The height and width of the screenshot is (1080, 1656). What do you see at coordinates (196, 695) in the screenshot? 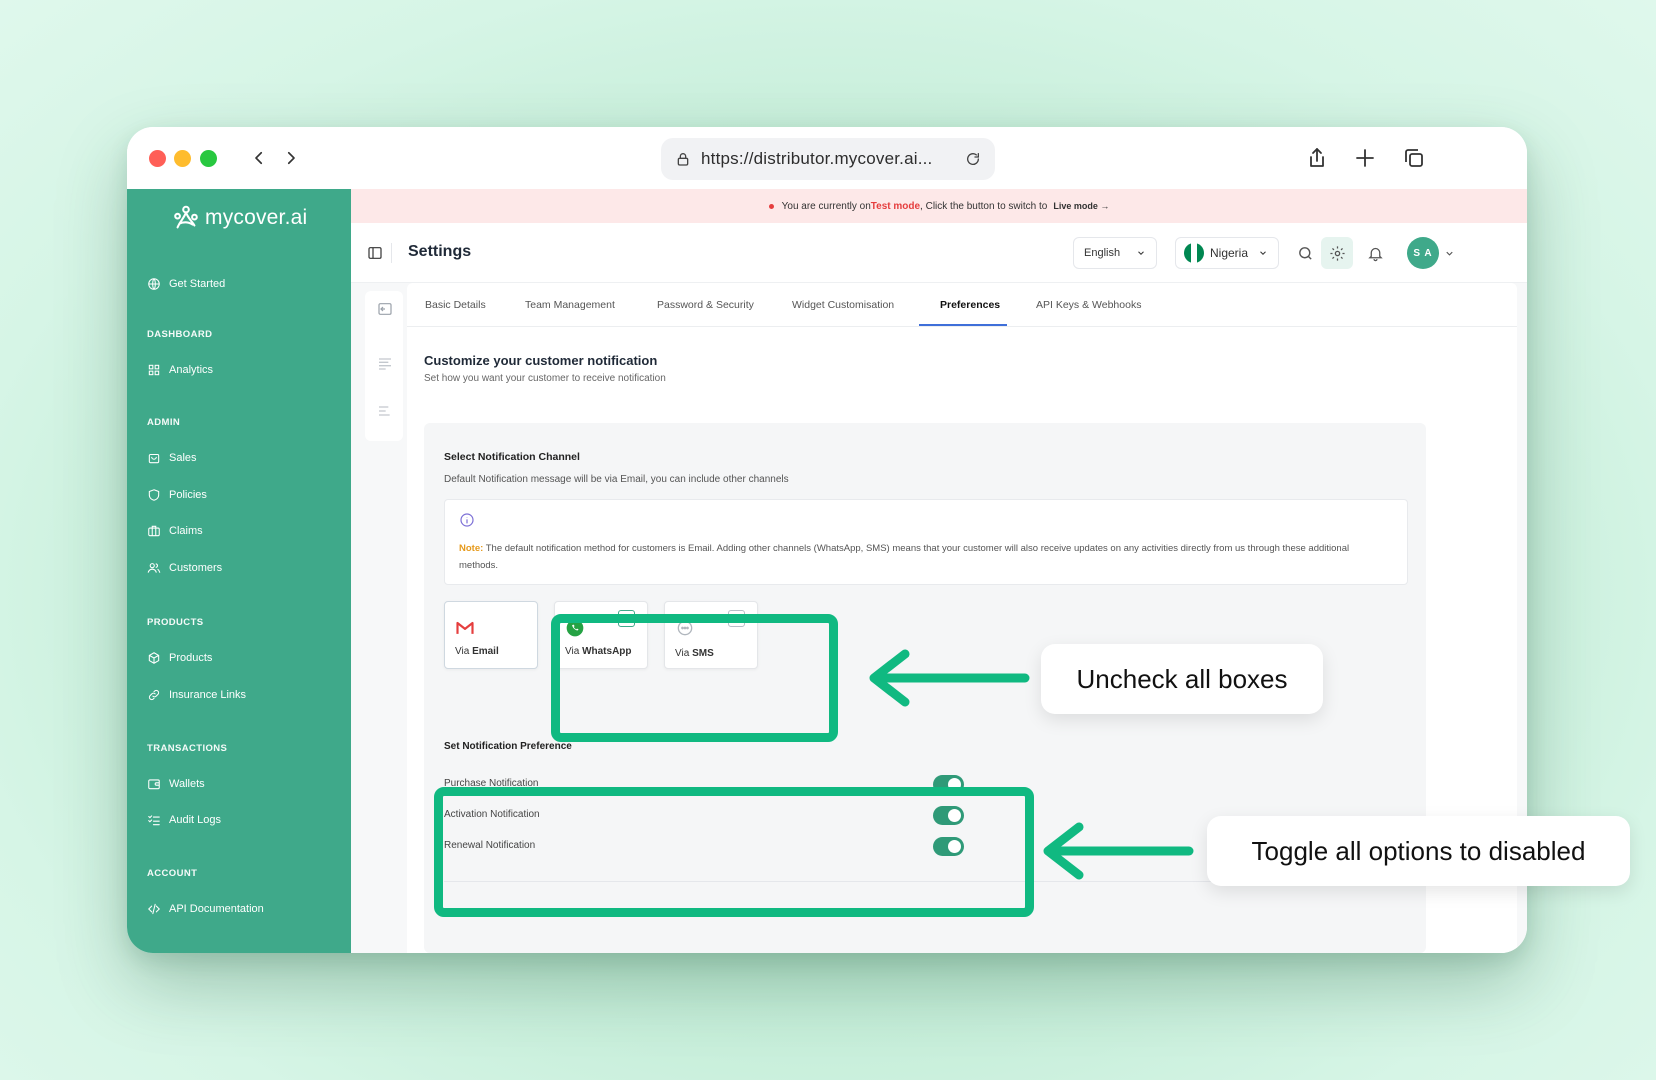
I see `sidebar-item-insurance-links: Insurance Links` at bounding box center [196, 695].